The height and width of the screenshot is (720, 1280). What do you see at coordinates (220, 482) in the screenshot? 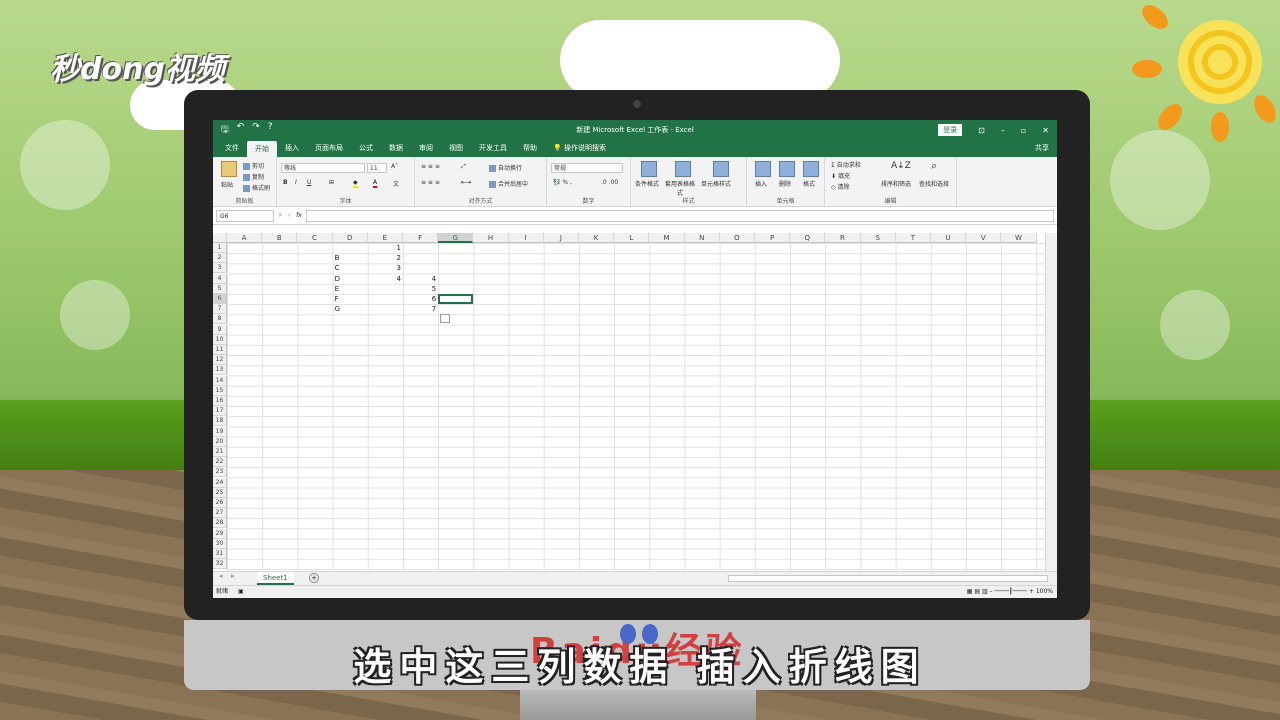
I see `row-header: 24` at bounding box center [220, 482].